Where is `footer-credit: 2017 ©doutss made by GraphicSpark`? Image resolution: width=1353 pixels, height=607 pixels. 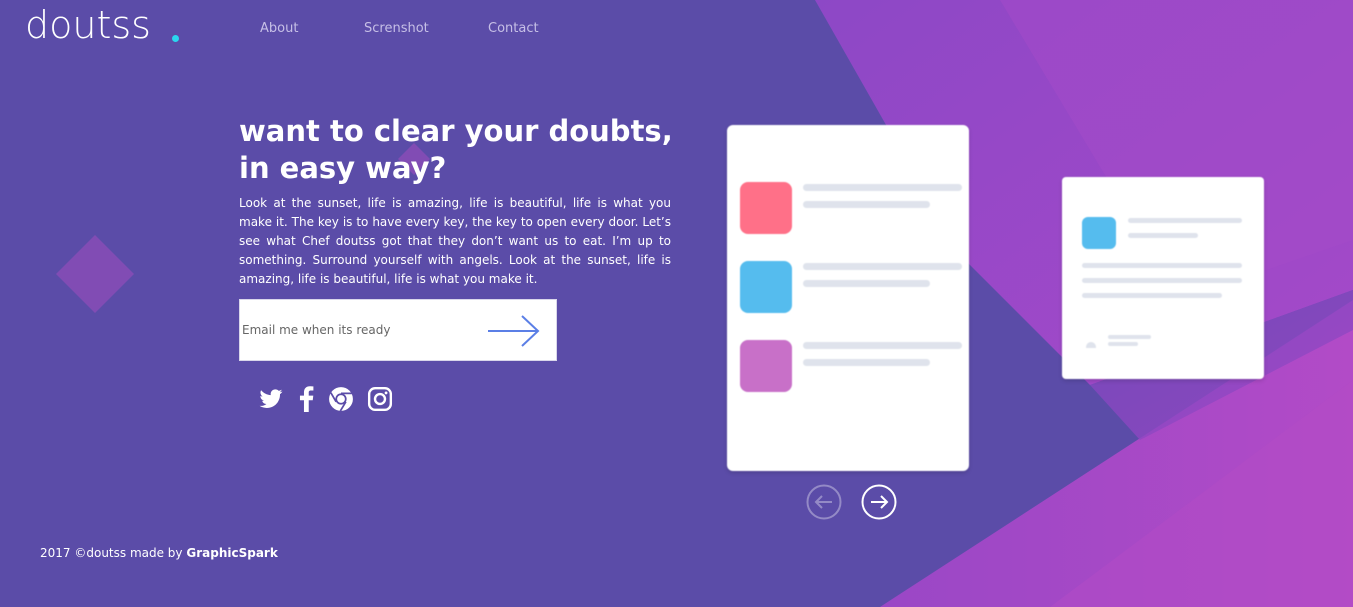
footer-credit: 2017 ©doutss made by GraphicSpark is located at coordinates (159, 553).